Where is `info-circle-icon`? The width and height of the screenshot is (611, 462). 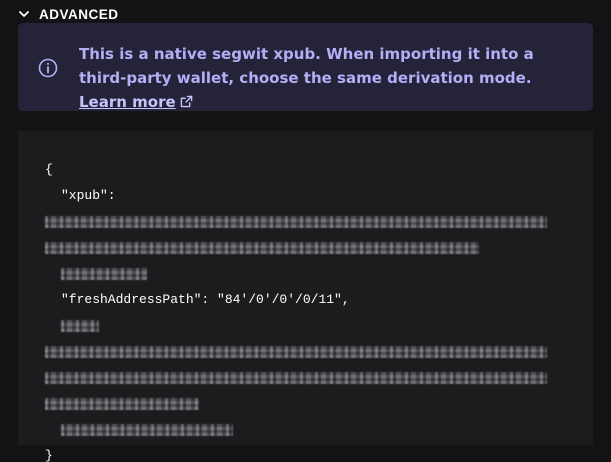 info-circle-icon is located at coordinates (48, 68).